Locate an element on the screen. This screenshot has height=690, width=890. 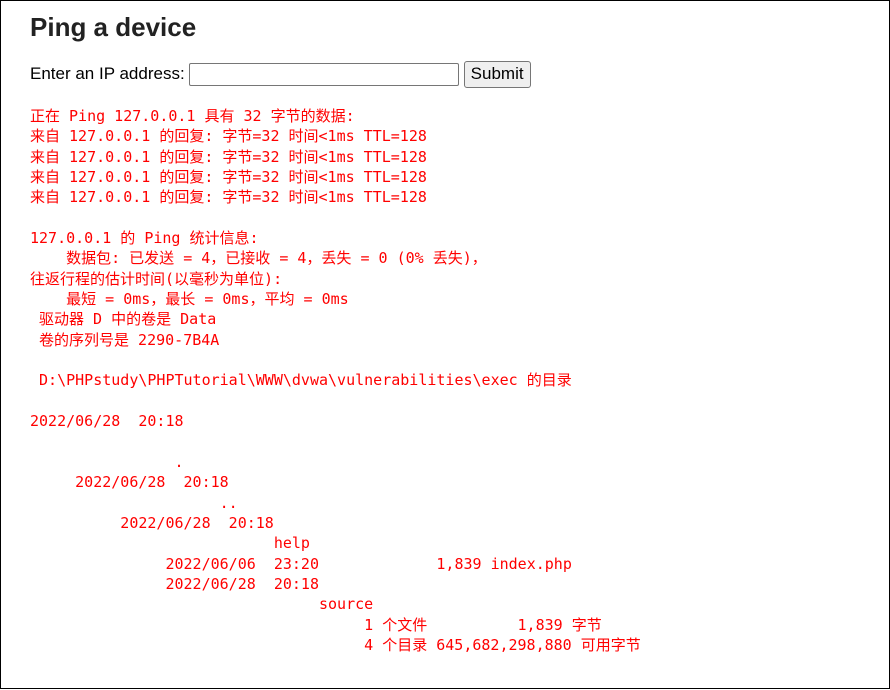
ip-address-input is located at coordinates (323, 74).